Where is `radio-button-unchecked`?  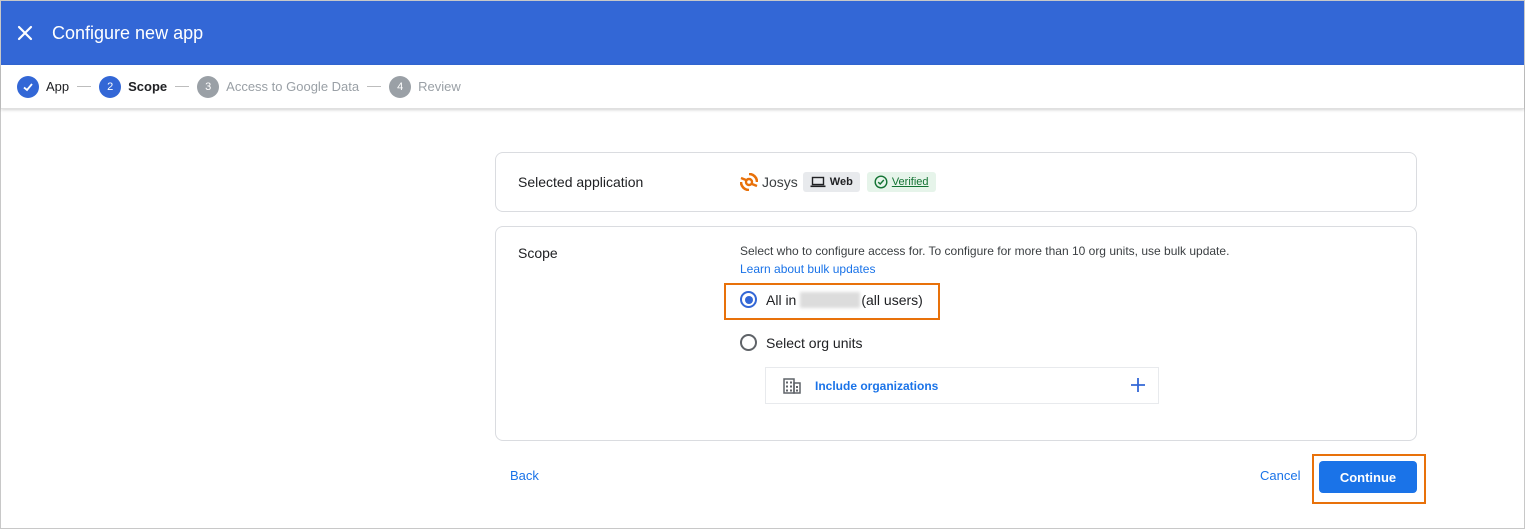 radio-button-unchecked is located at coordinates (748, 342).